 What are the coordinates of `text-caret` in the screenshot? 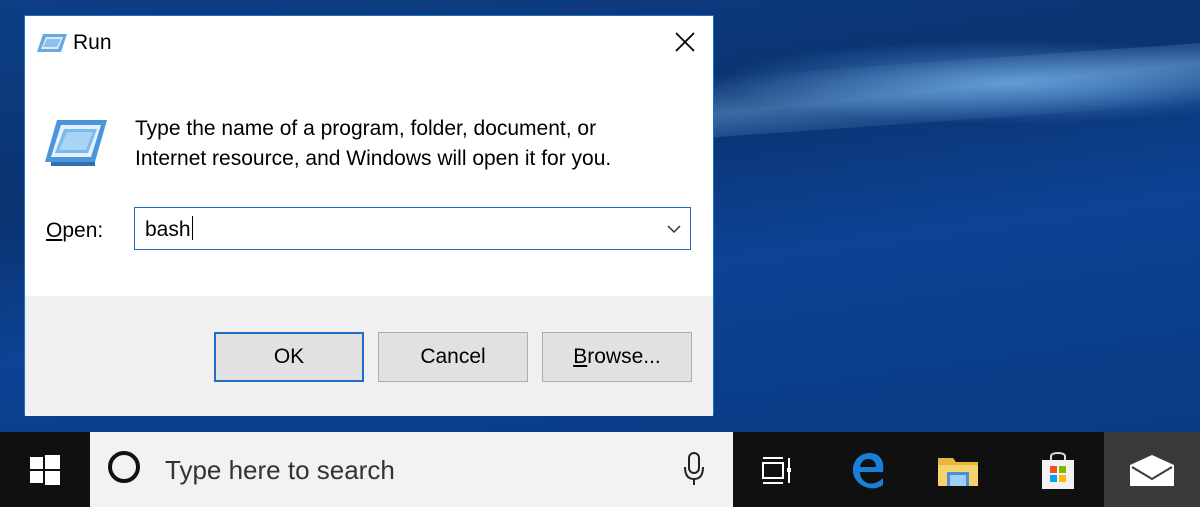 It's located at (192, 228).